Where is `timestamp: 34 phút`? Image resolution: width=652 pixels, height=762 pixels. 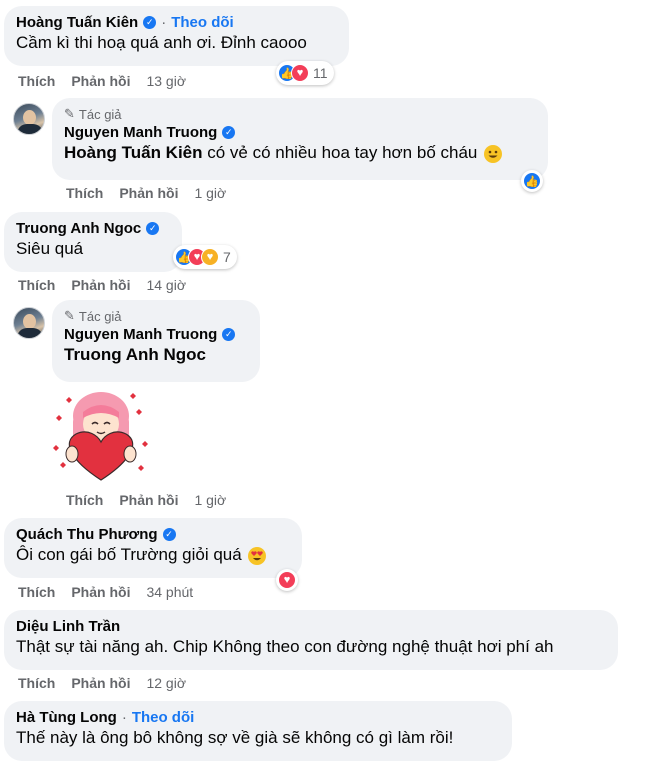 timestamp: 34 phút is located at coordinates (169, 592).